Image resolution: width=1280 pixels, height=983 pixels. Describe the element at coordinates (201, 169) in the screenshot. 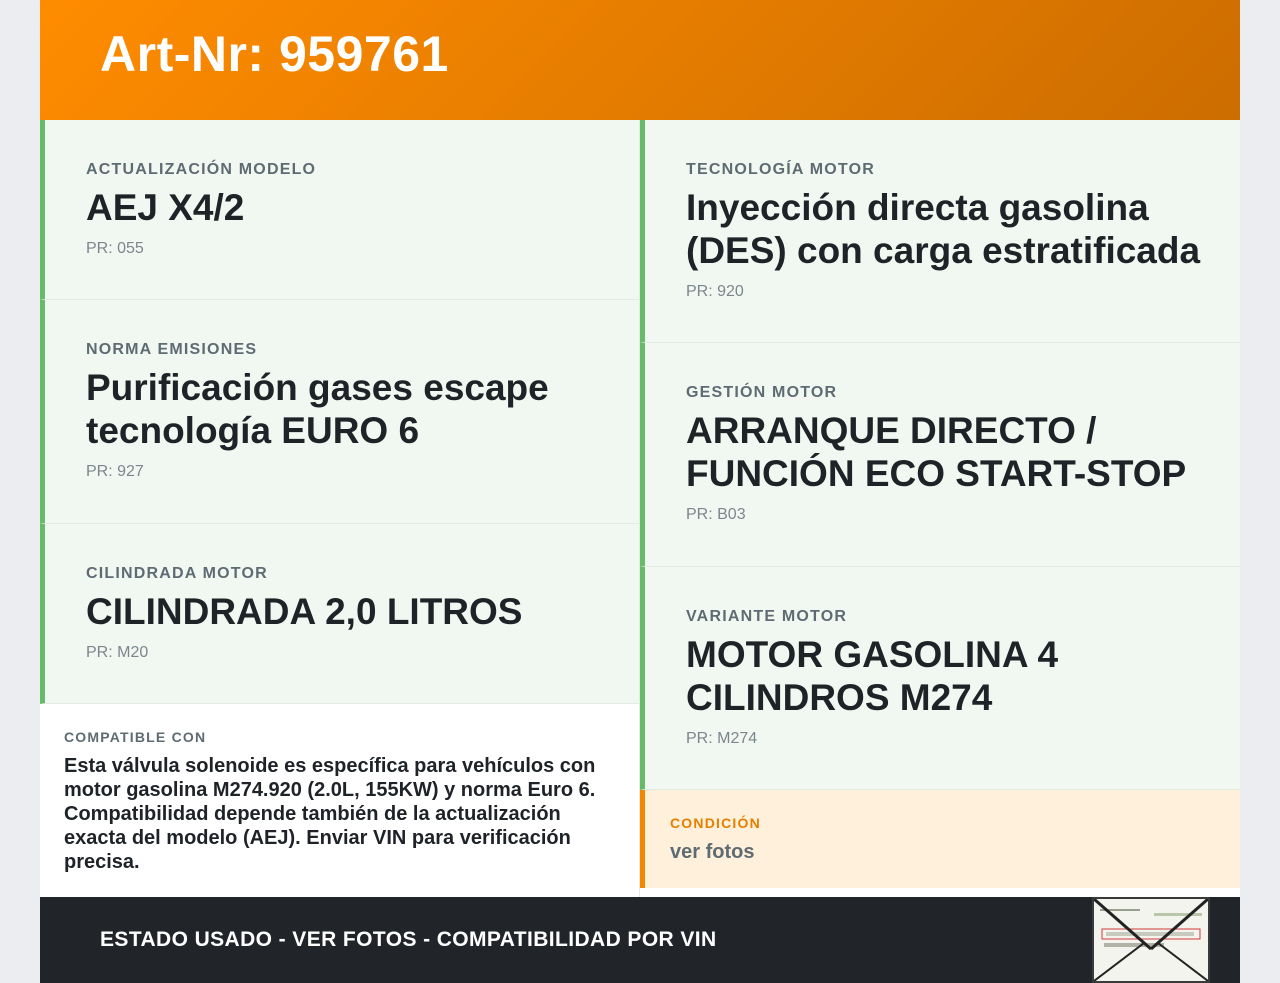

I see `spec-label: ACTUALIZACIÓN MODELO` at that location.